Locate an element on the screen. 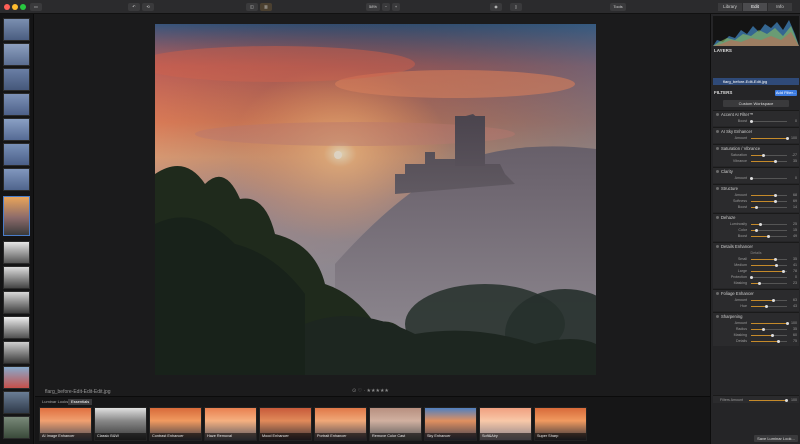 The height and width of the screenshot is (444, 800). rating-controls: ⊙ ♡ · ★★★★★ is located at coordinates (370, 391).